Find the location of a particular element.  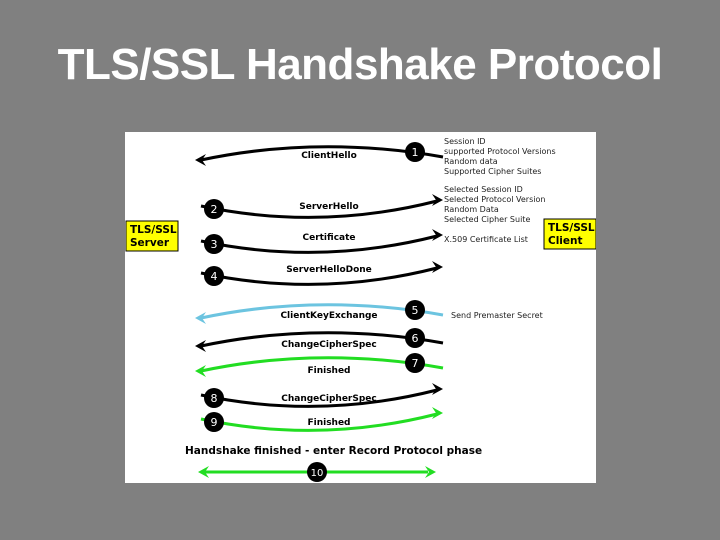

step-badge-10-number: 10 is located at coordinates (317, 473).